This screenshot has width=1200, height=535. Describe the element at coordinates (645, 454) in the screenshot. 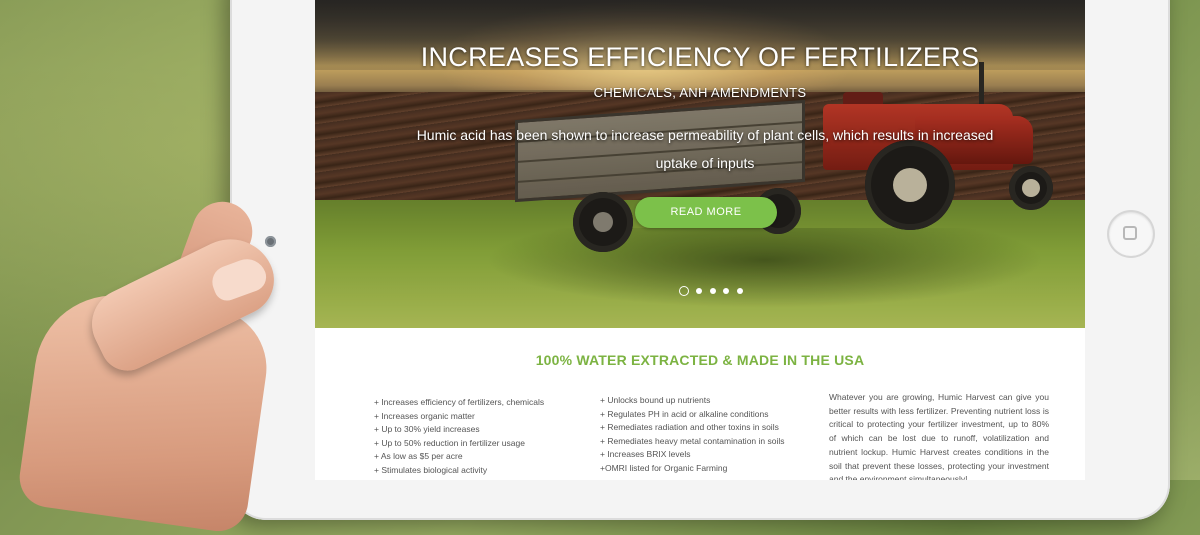

I see `list-item: + Increases BRIX levels` at that location.